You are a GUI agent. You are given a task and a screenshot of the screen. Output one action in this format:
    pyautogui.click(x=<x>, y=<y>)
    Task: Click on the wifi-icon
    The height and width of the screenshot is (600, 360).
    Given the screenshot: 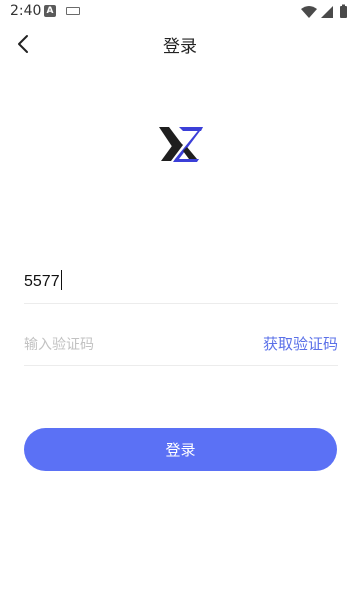 What is the action you would take?
    pyautogui.click(x=309, y=12)
    